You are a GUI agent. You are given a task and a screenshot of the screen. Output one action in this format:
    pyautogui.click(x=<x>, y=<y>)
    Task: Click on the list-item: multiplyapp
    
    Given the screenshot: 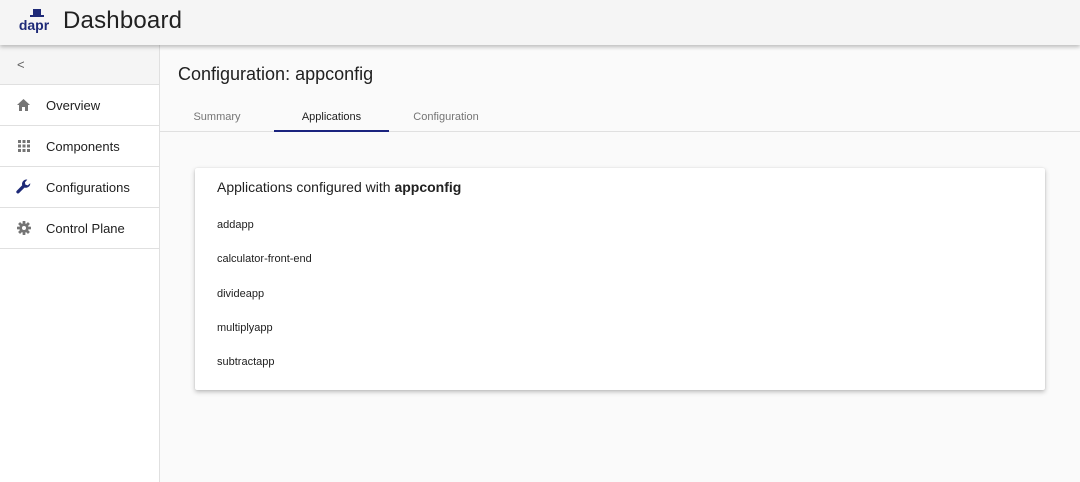 What is the action you would take?
    pyautogui.click(x=245, y=328)
    